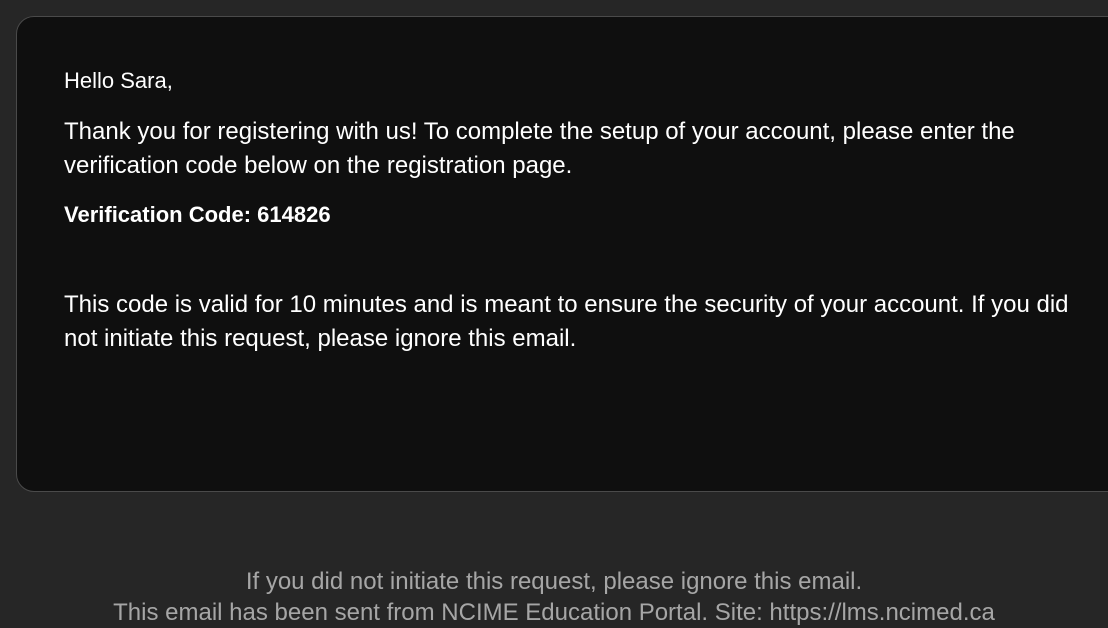 This screenshot has width=1108, height=628. I want to click on verification-code-label: Verification Code:, so click(158, 214).